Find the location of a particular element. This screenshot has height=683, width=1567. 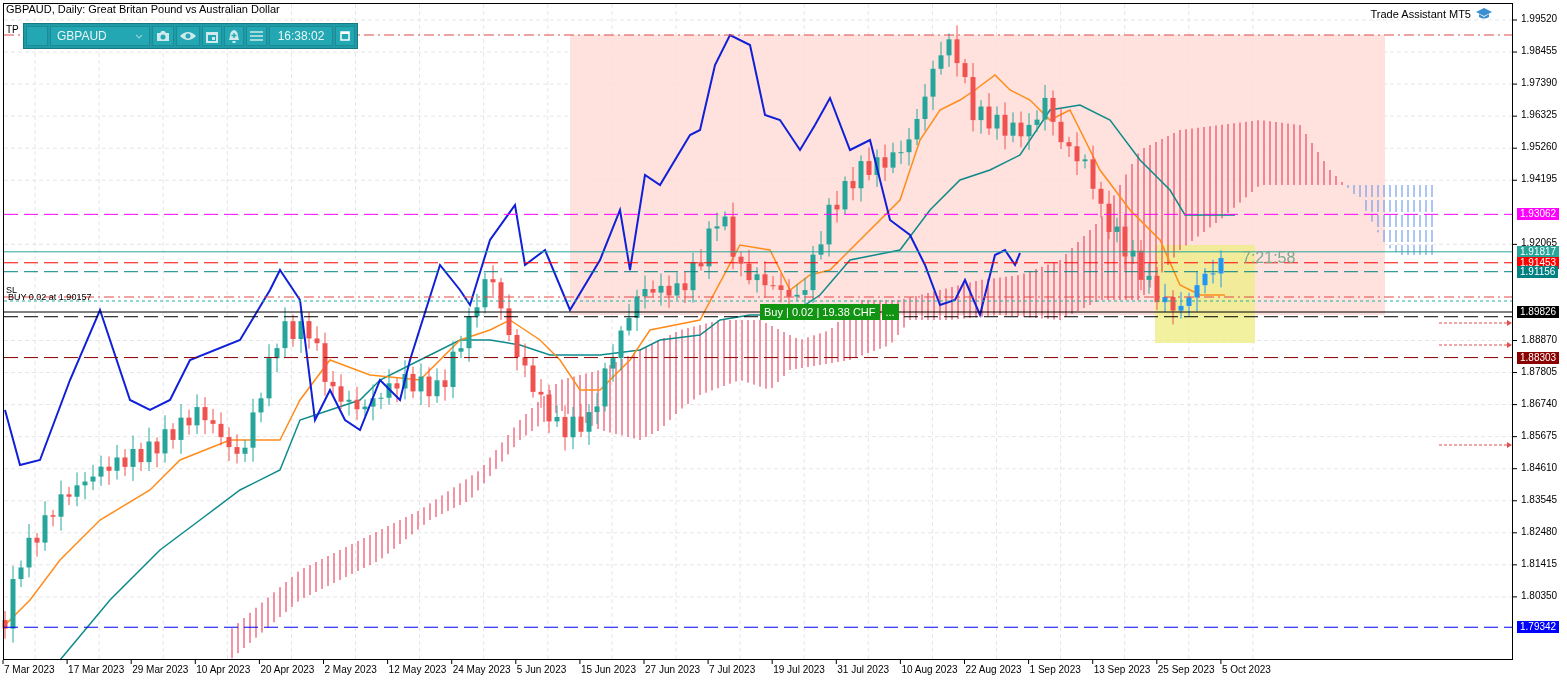

date-tick: 7 Mar 2023 is located at coordinates (29, 669).